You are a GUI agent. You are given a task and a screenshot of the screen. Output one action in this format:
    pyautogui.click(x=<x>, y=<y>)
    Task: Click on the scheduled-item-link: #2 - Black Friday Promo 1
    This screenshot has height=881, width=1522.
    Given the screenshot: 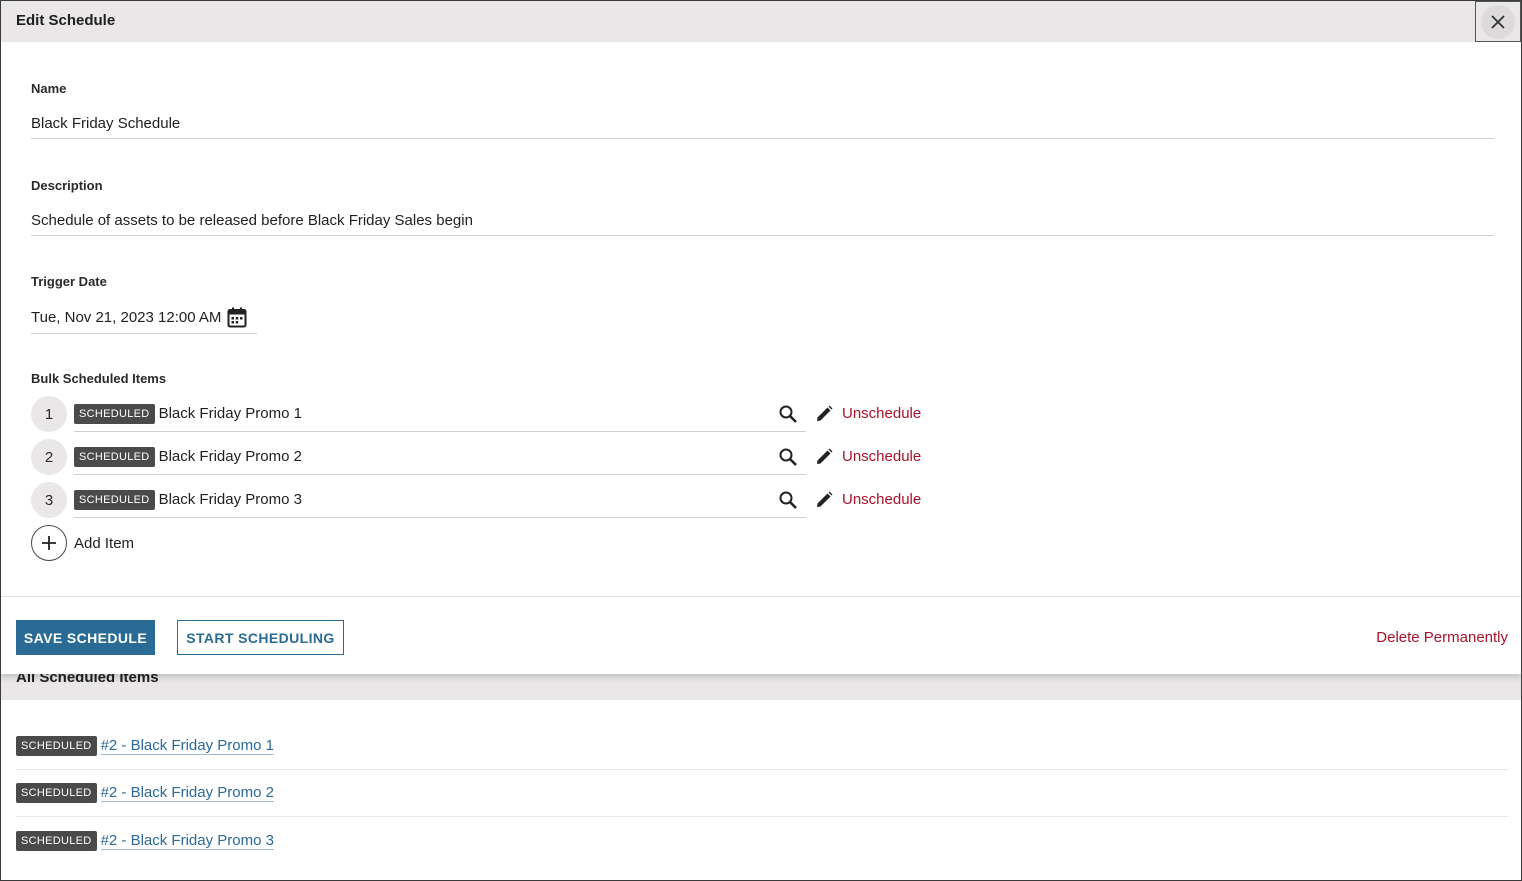 What is the action you would take?
    pyautogui.click(x=187, y=746)
    